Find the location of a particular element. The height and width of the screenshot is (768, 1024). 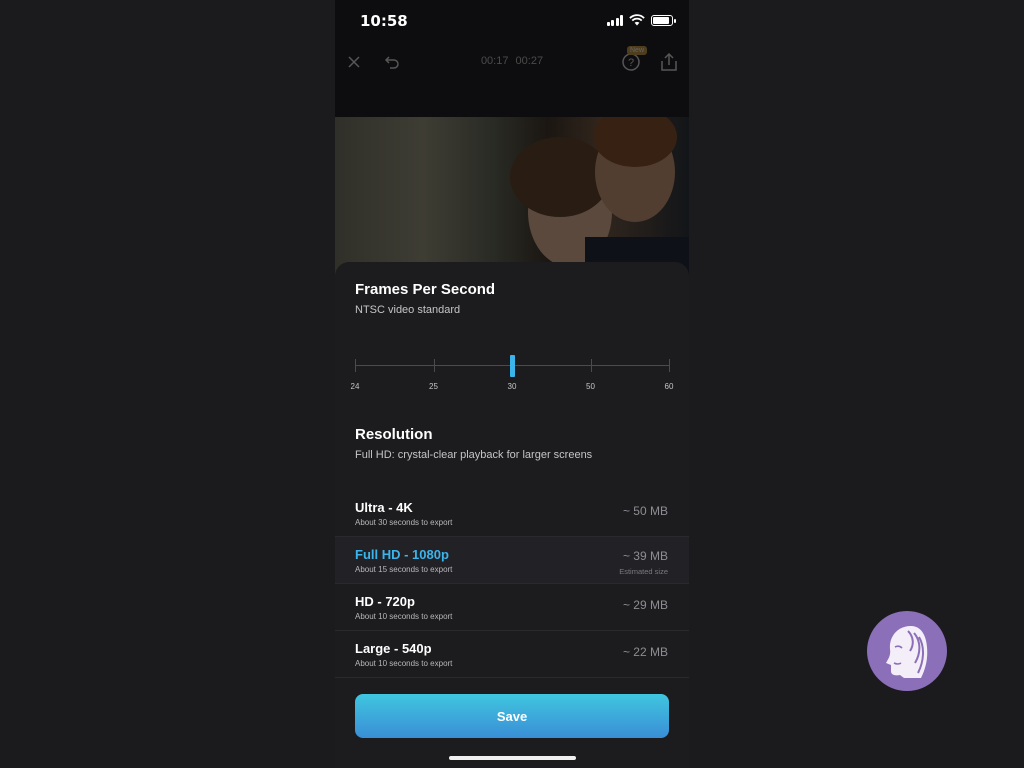

fps-option-label: 24 is located at coordinates (355, 386).